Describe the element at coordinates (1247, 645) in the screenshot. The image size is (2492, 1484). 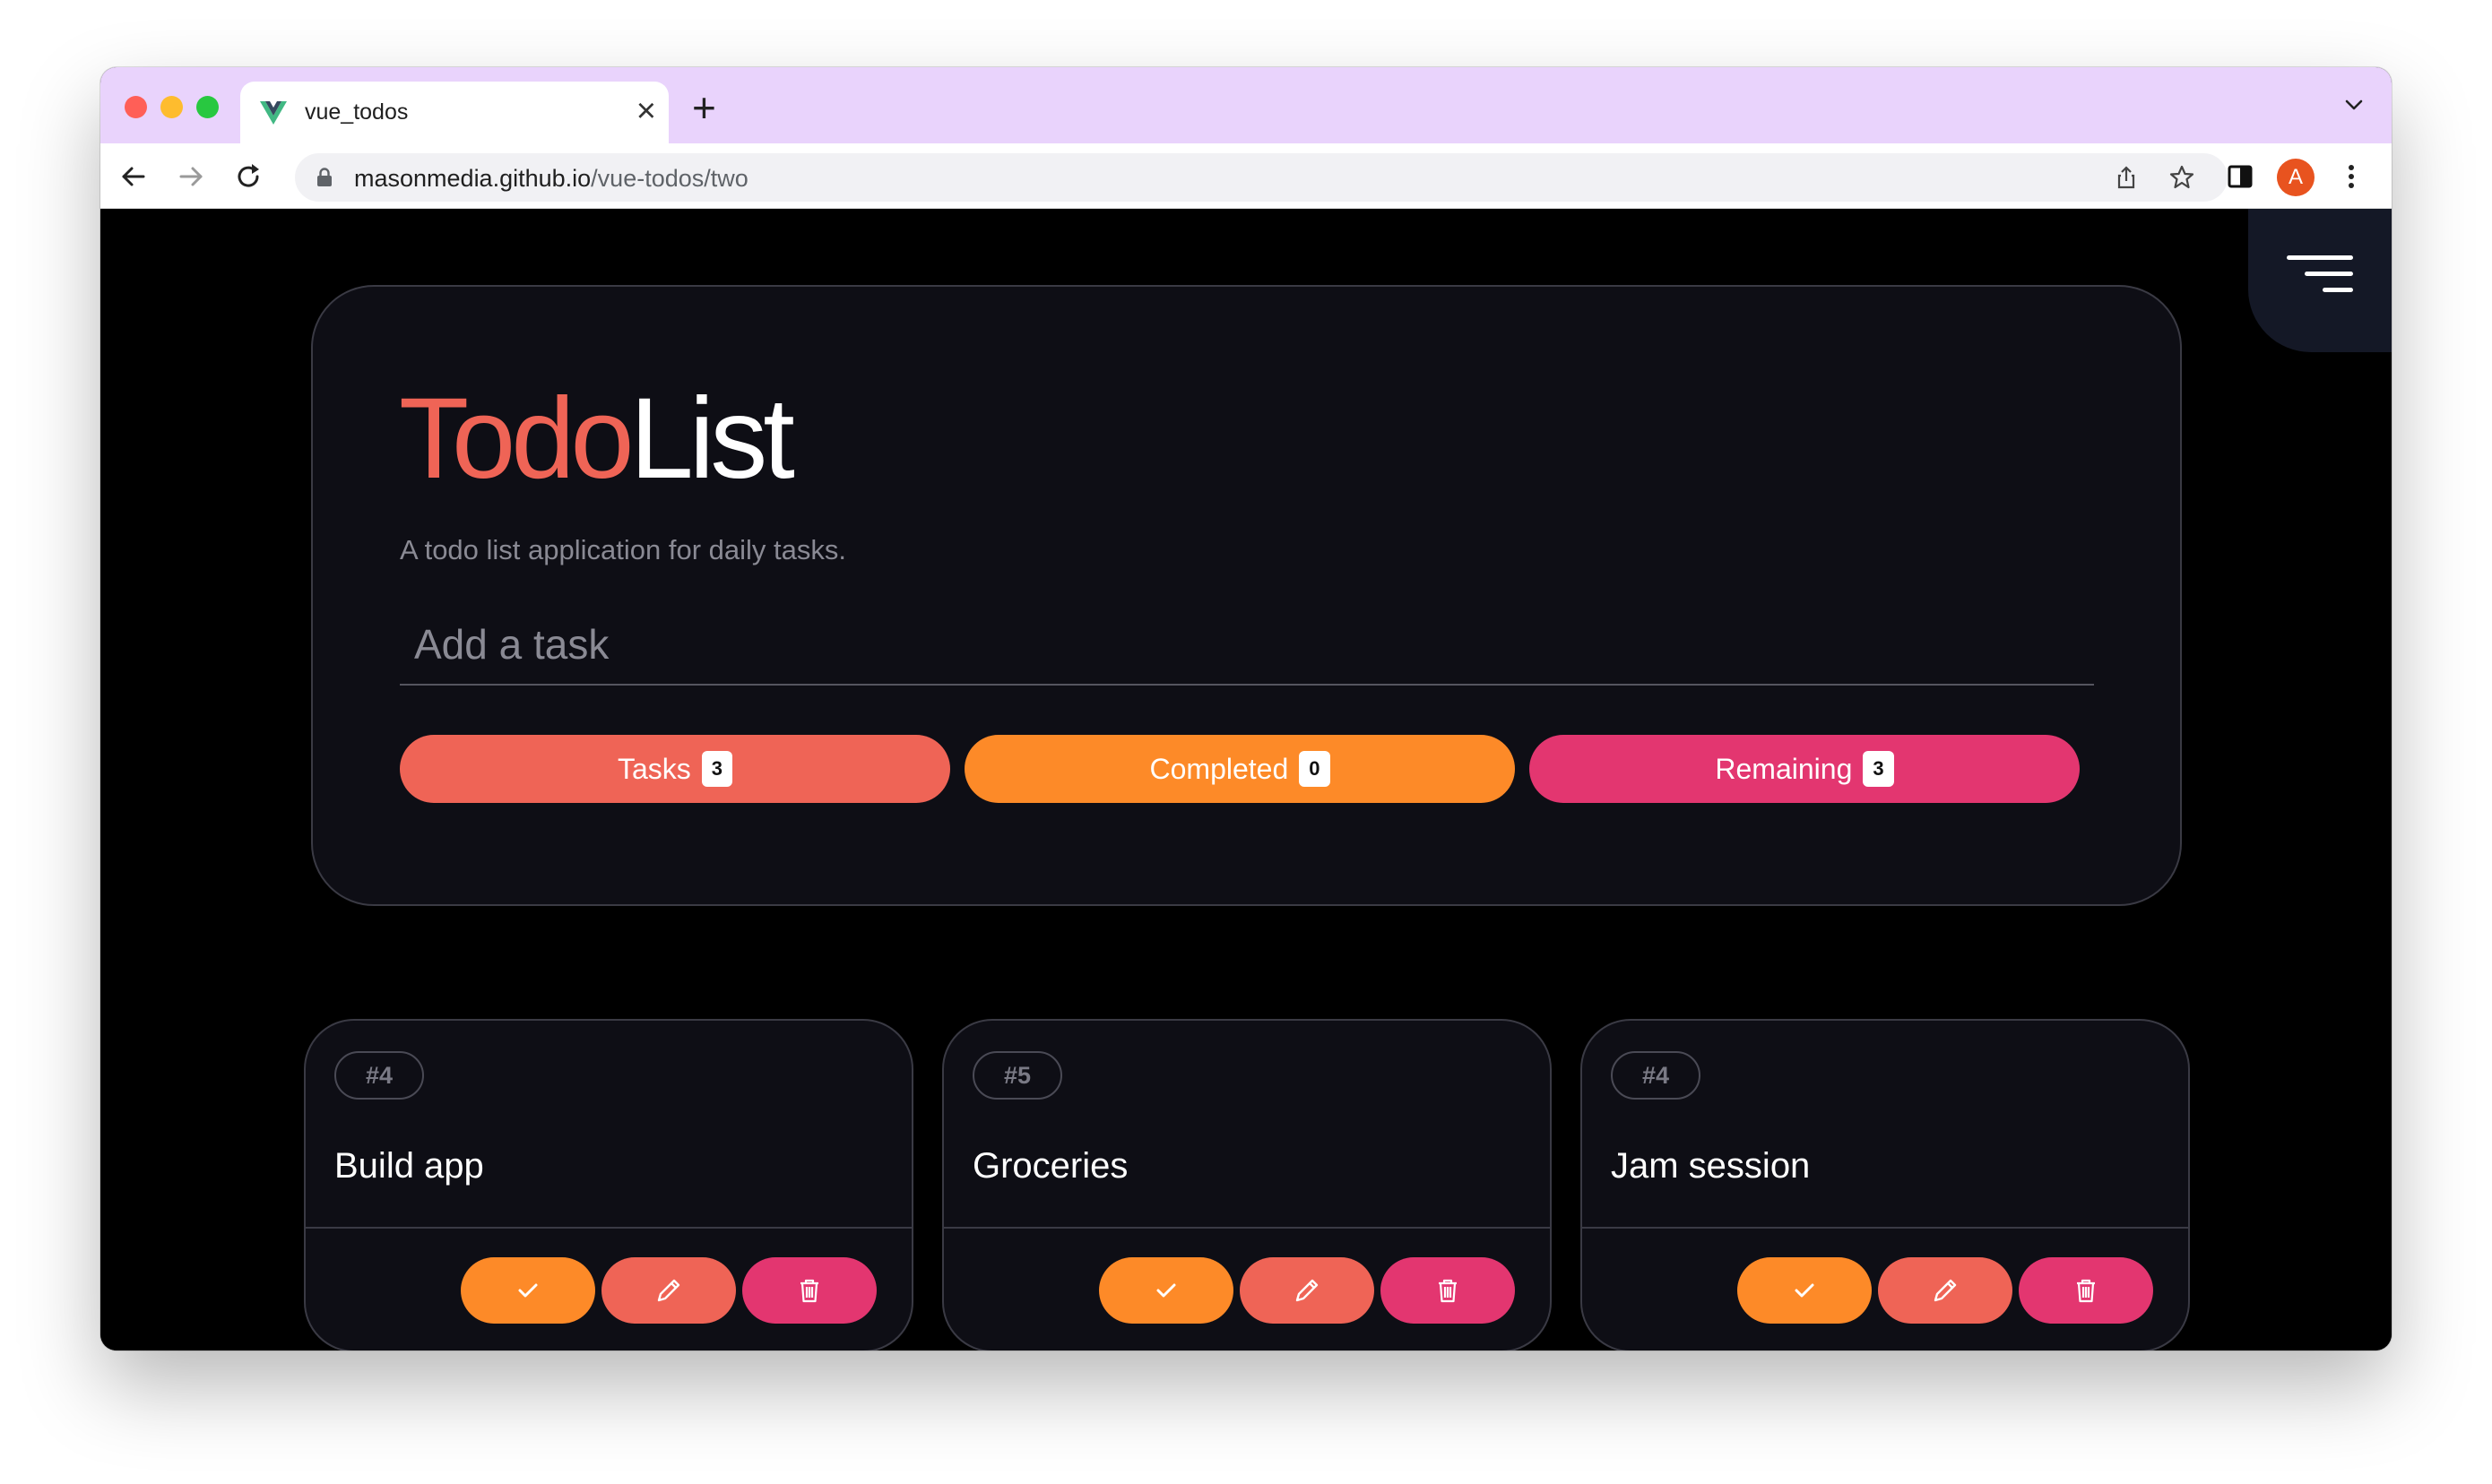
I see `add-task-input` at that location.